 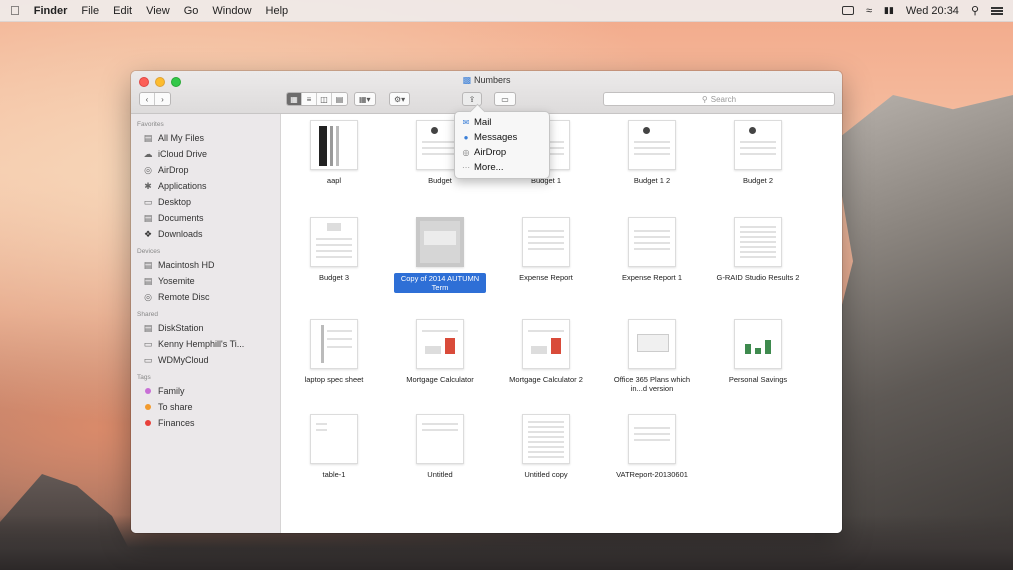 I want to click on file-name: Office 365 Plans which in...d version, so click(x=652, y=384).